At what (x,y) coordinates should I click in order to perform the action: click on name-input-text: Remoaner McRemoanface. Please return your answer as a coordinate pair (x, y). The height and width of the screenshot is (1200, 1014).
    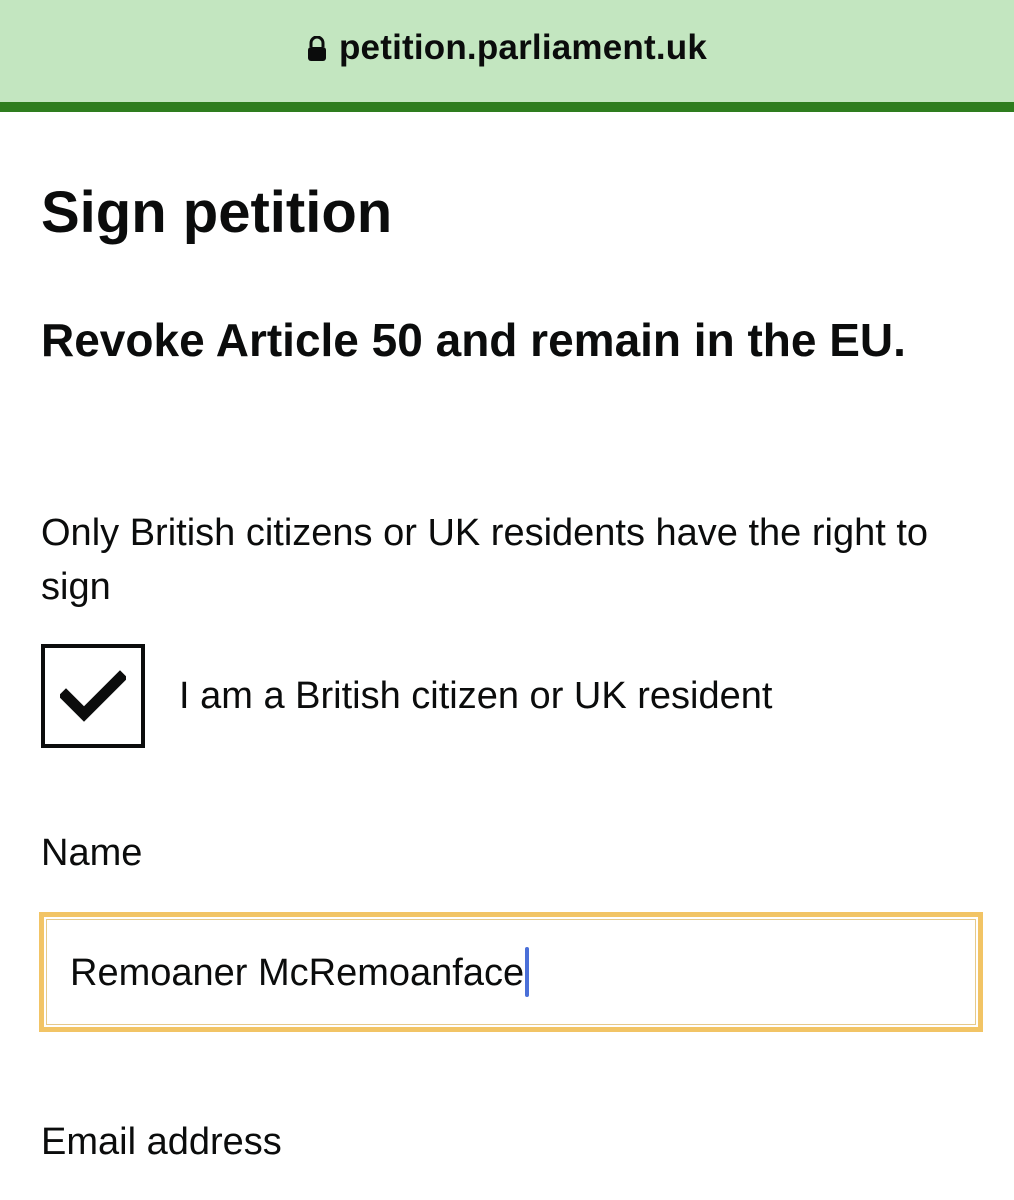
    Looking at the image, I should click on (297, 973).